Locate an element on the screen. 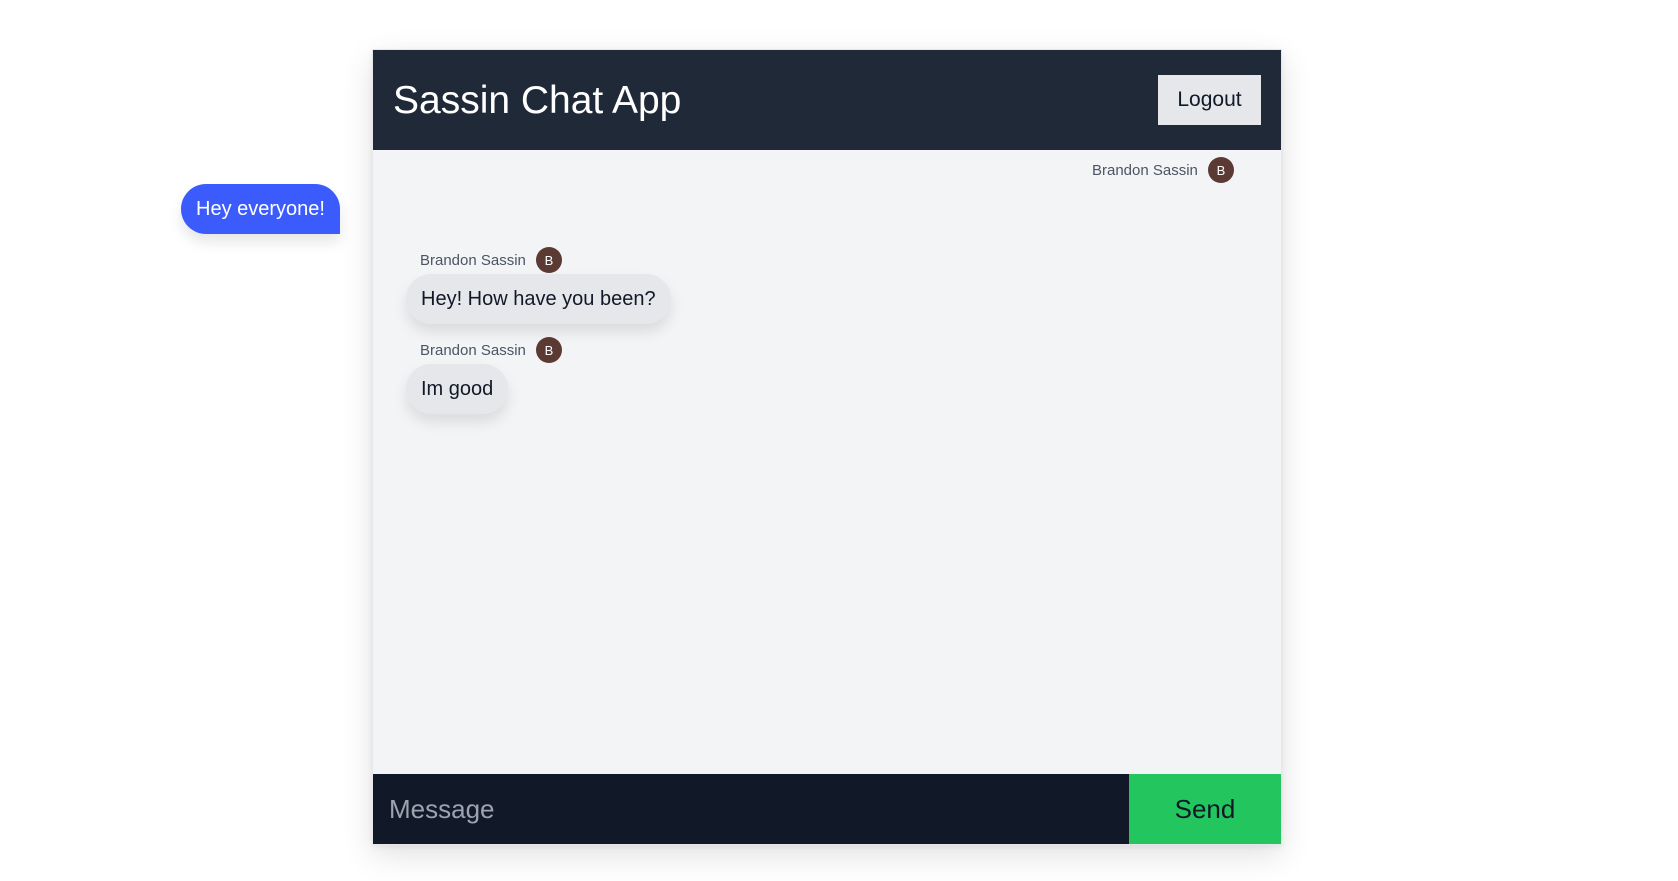 This screenshot has height=881, width=1678. message-bubble: Im good is located at coordinates (457, 389).